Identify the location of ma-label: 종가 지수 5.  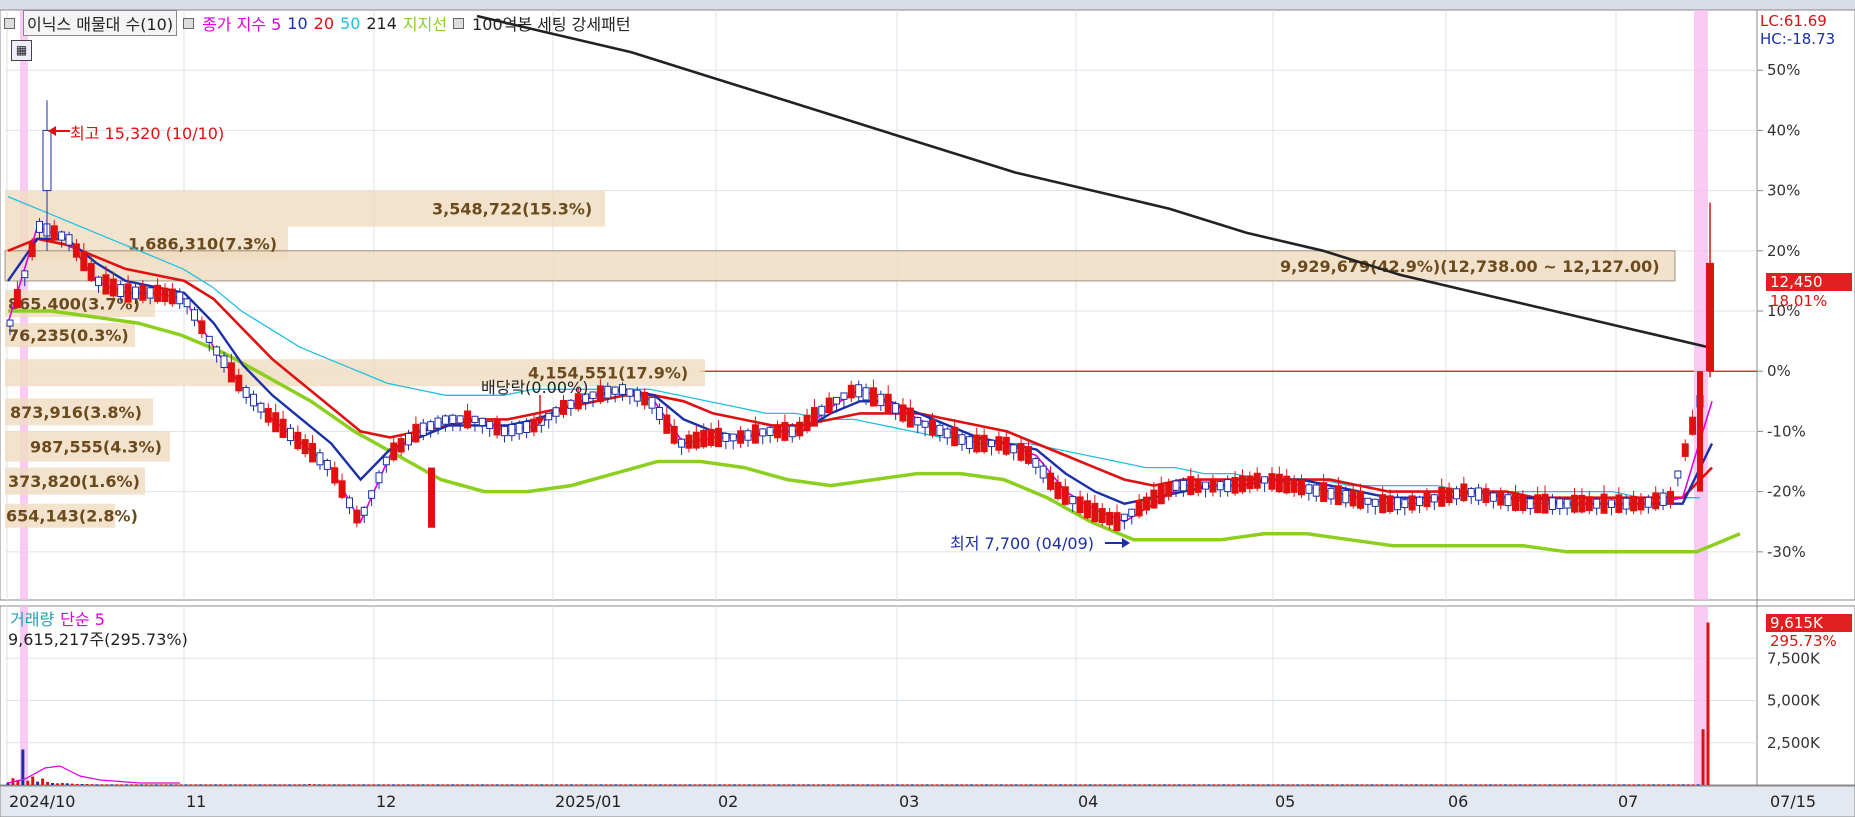
(241, 23).